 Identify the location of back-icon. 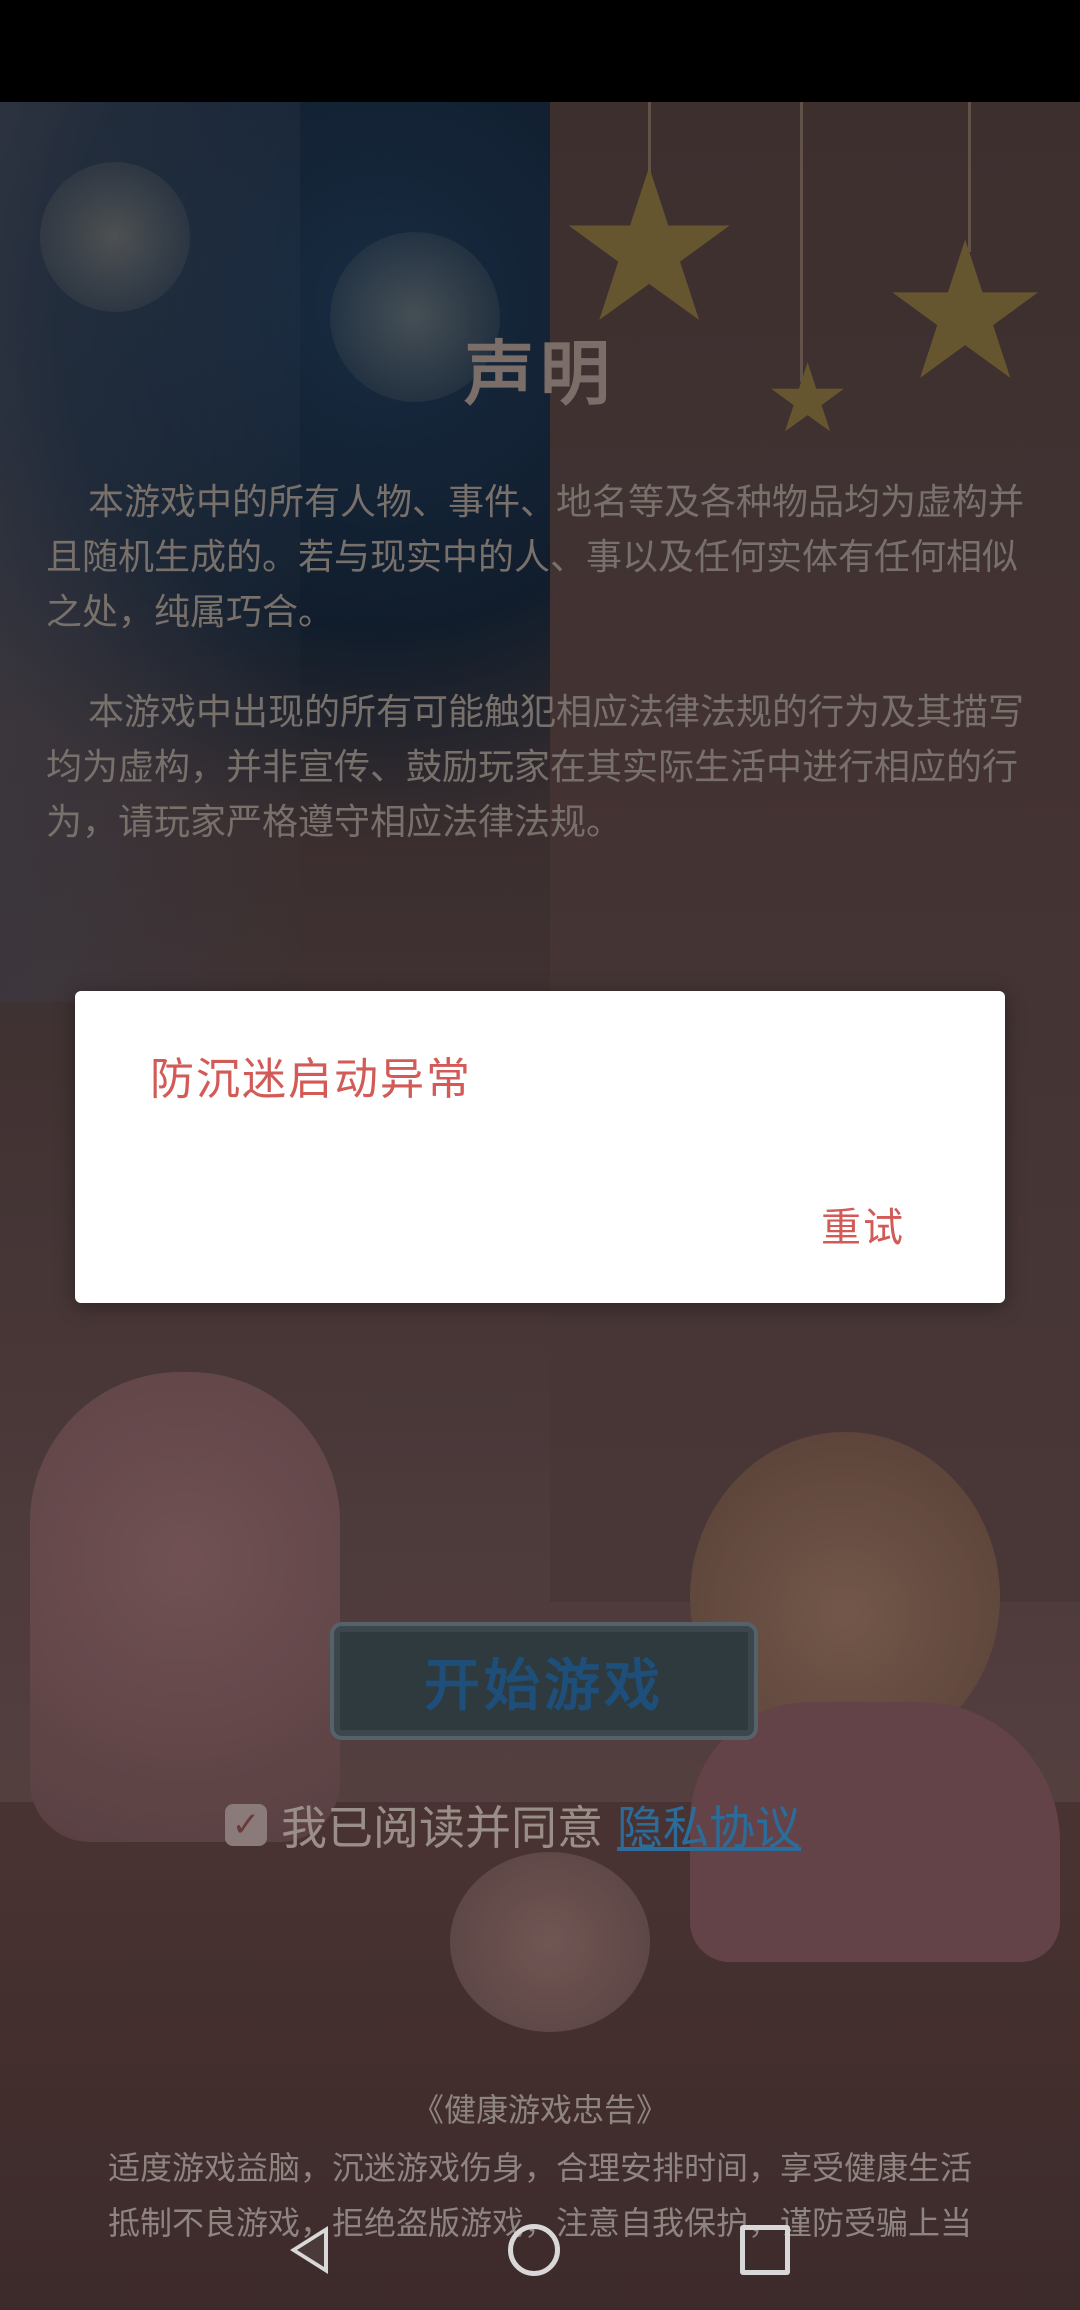
(309, 2250).